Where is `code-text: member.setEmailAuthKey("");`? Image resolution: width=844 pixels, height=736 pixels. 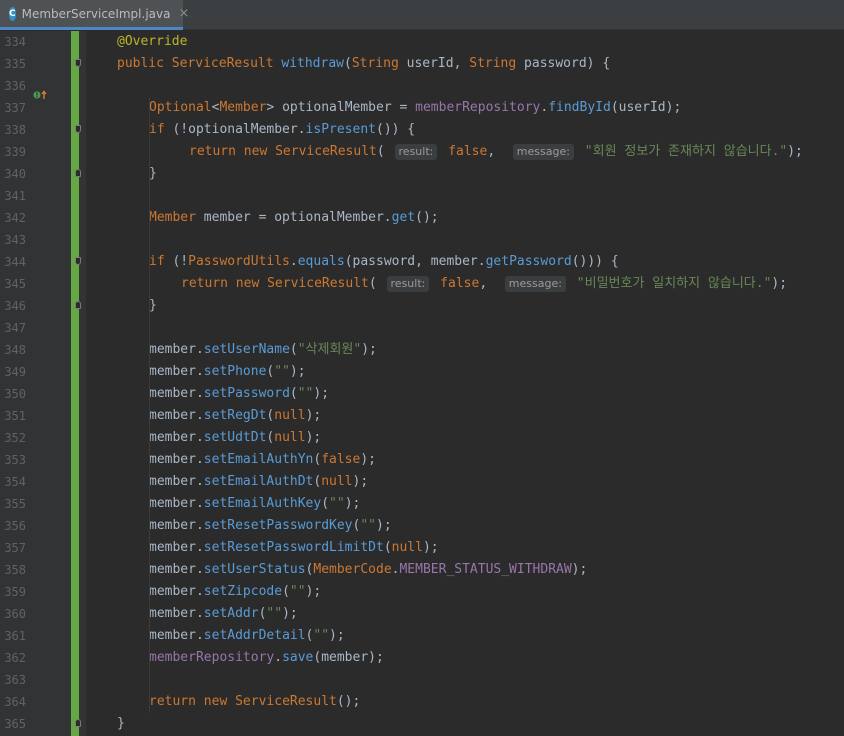 code-text: member.setEmailAuthKey(""); is located at coordinates (255, 503).